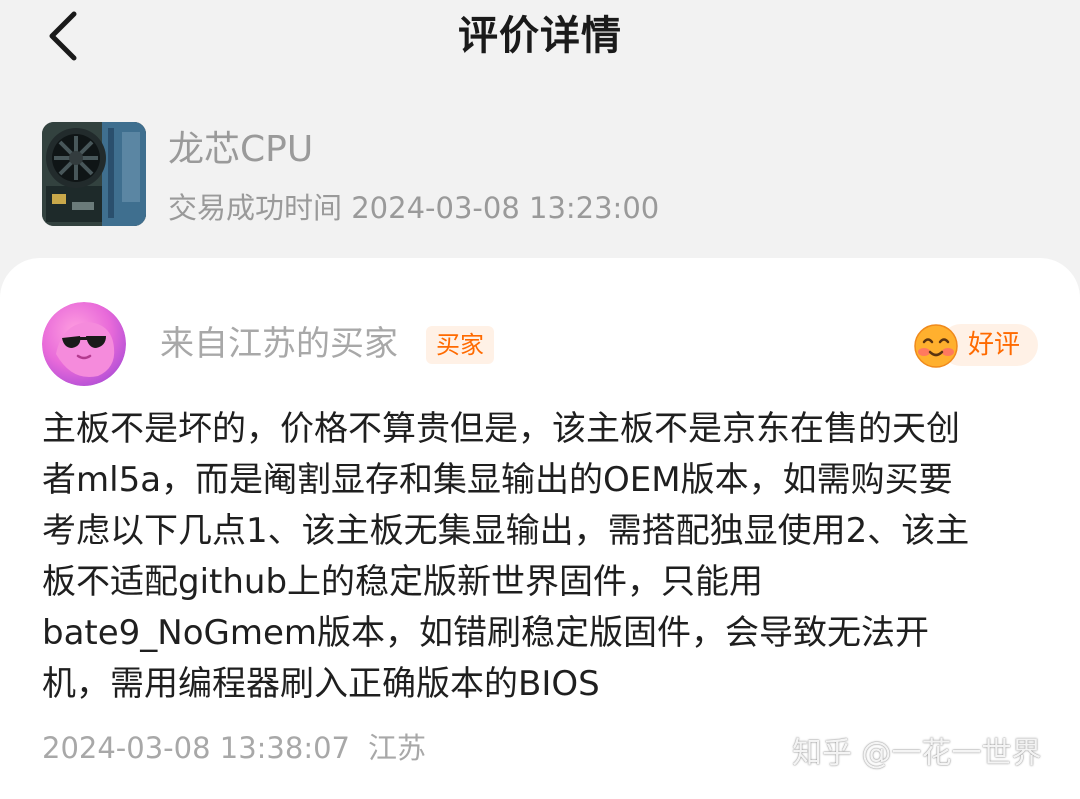 The width and height of the screenshot is (1080, 799). I want to click on nav-bar: 评价详情, so click(540, 36).